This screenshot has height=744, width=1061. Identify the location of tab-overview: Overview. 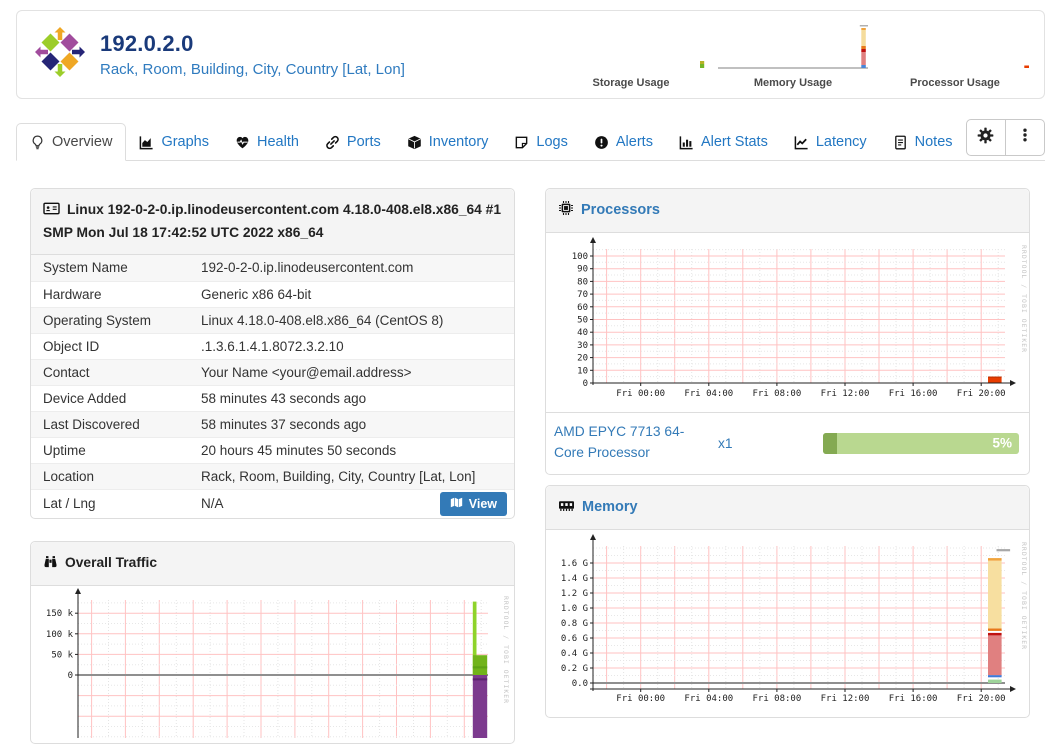
(71, 142).